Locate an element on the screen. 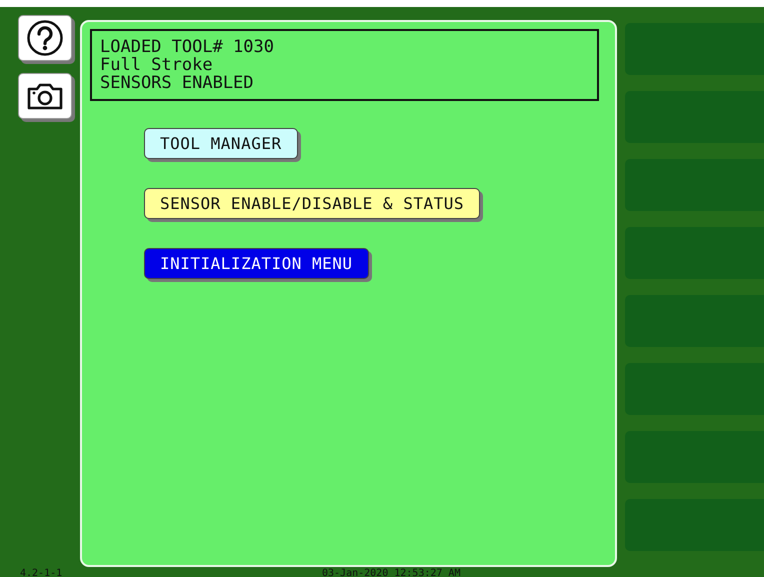 The height and width of the screenshot is (577, 764). menu-button: INITIALIZATION MENU is located at coordinates (256, 263).